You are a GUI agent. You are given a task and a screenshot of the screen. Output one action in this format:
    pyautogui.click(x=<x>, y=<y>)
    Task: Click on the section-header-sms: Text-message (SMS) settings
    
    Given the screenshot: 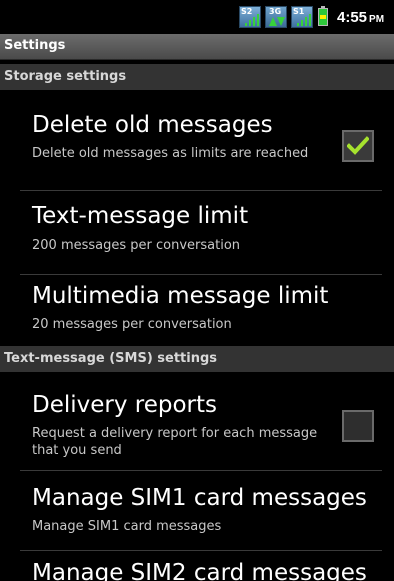 What is the action you would take?
    pyautogui.click(x=197, y=359)
    